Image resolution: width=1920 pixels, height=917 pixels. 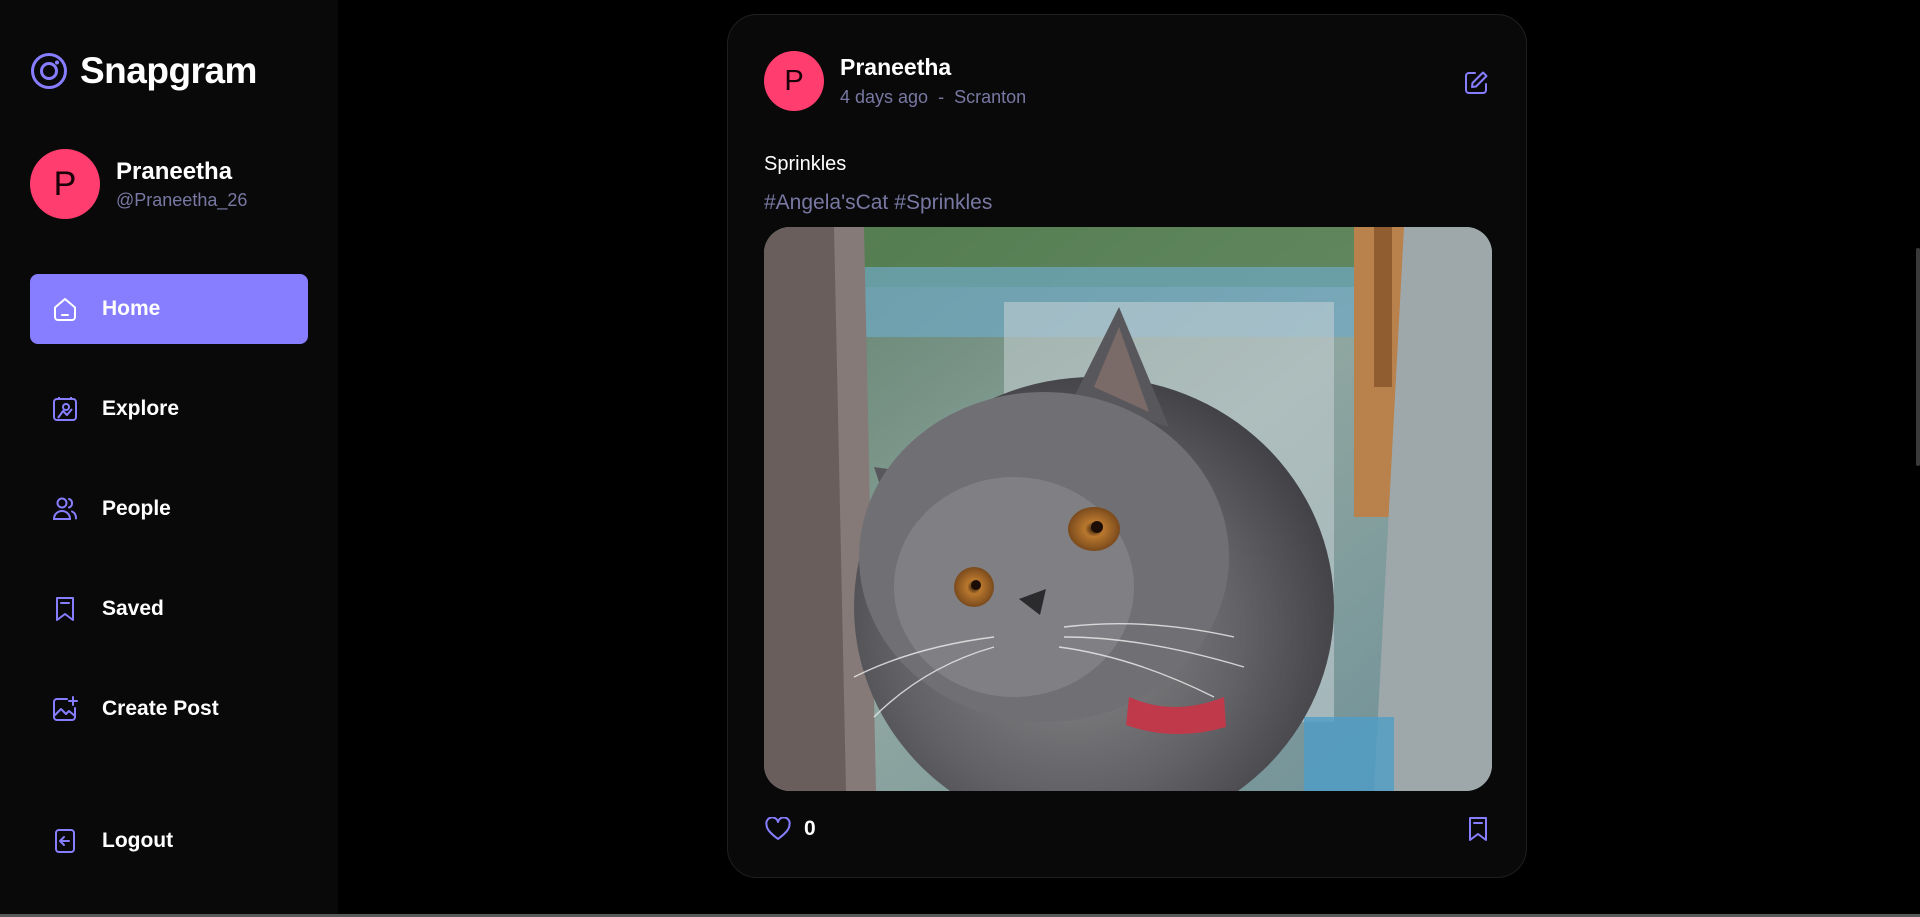 I want to click on save-post-button, so click(x=1478, y=829).